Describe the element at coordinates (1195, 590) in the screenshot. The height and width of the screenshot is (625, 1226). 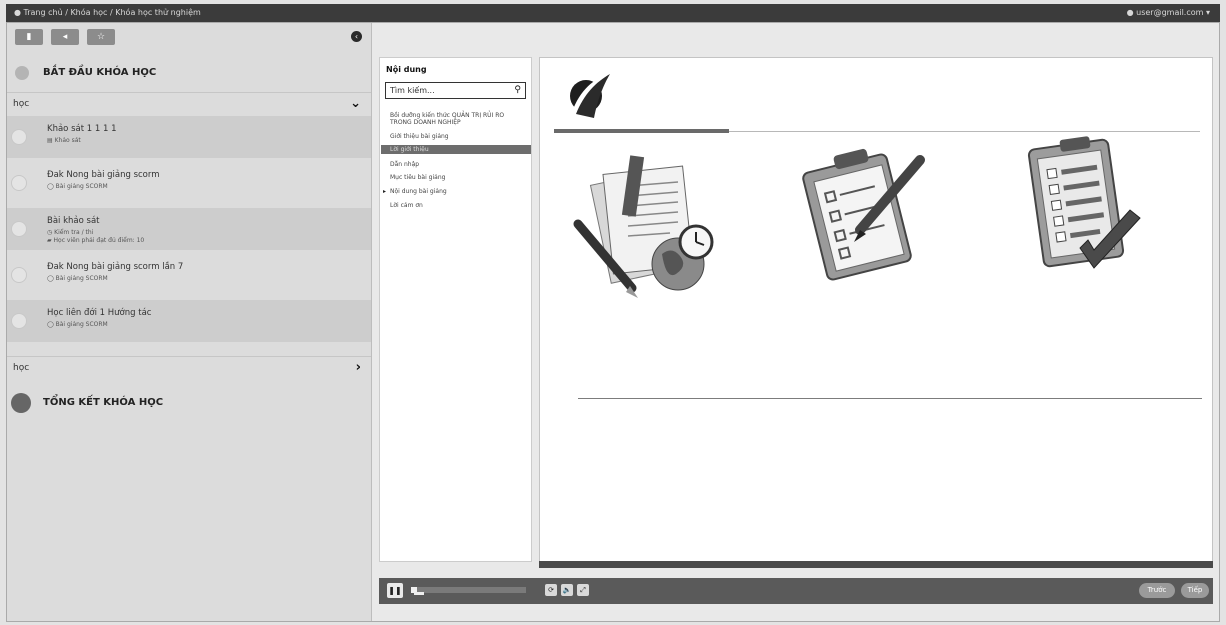
I see `next-button: Tiếp` at that location.